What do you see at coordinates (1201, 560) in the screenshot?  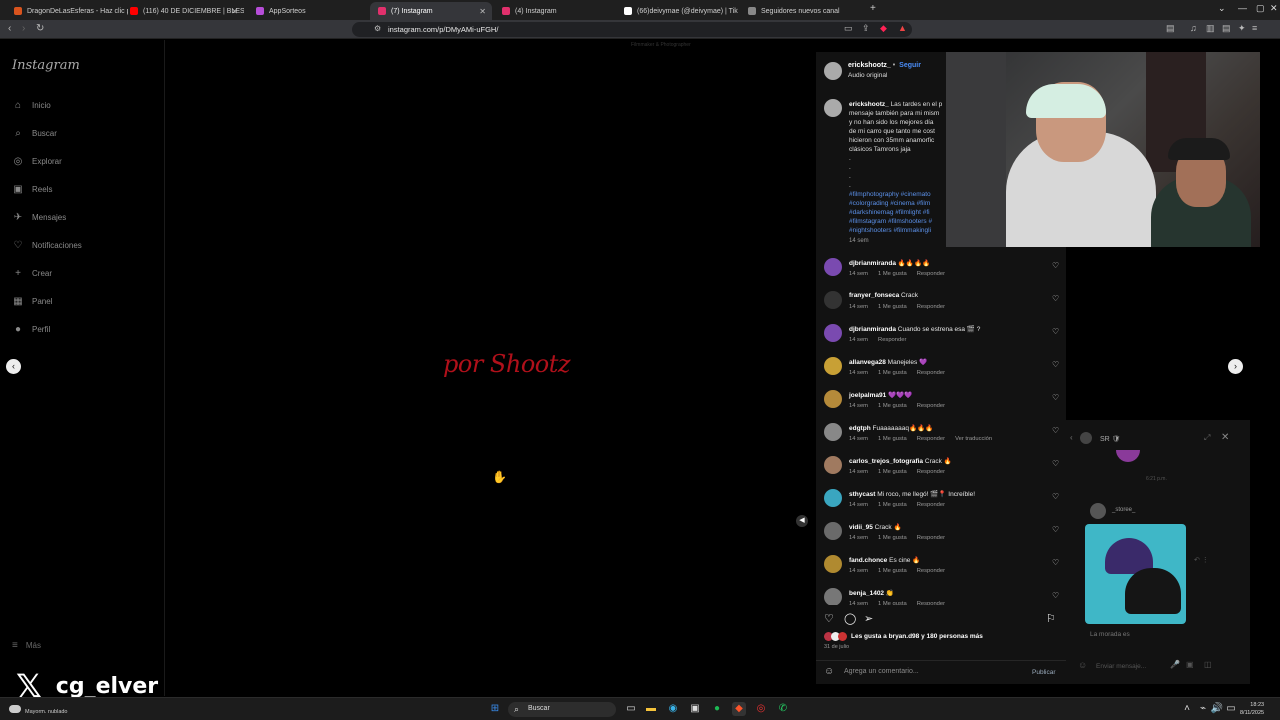 I see `reply-icon: ↶ ⋮` at bounding box center [1201, 560].